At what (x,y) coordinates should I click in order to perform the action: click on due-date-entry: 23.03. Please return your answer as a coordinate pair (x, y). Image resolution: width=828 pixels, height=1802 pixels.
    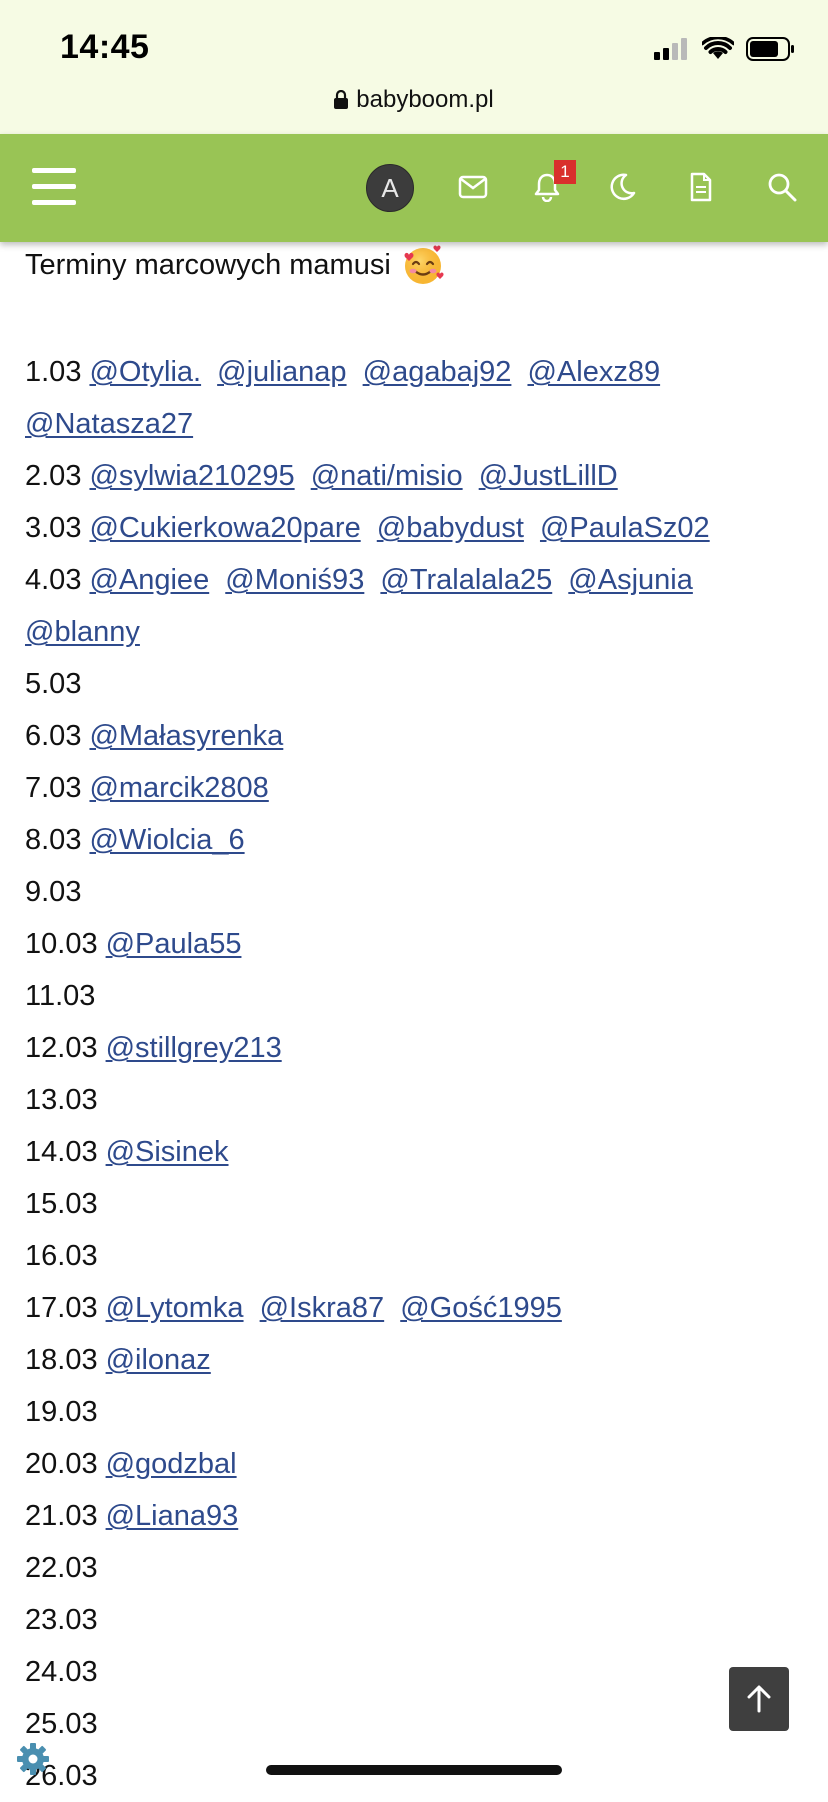
    Looking at the image, I should click on (415, 1620).